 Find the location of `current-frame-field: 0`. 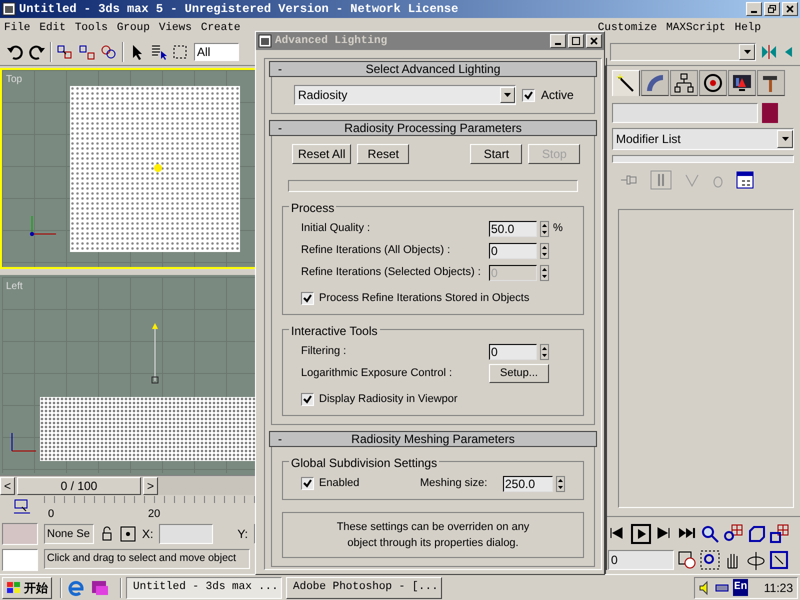

current-frame-field: 0 is located at coordinates (641, 560).